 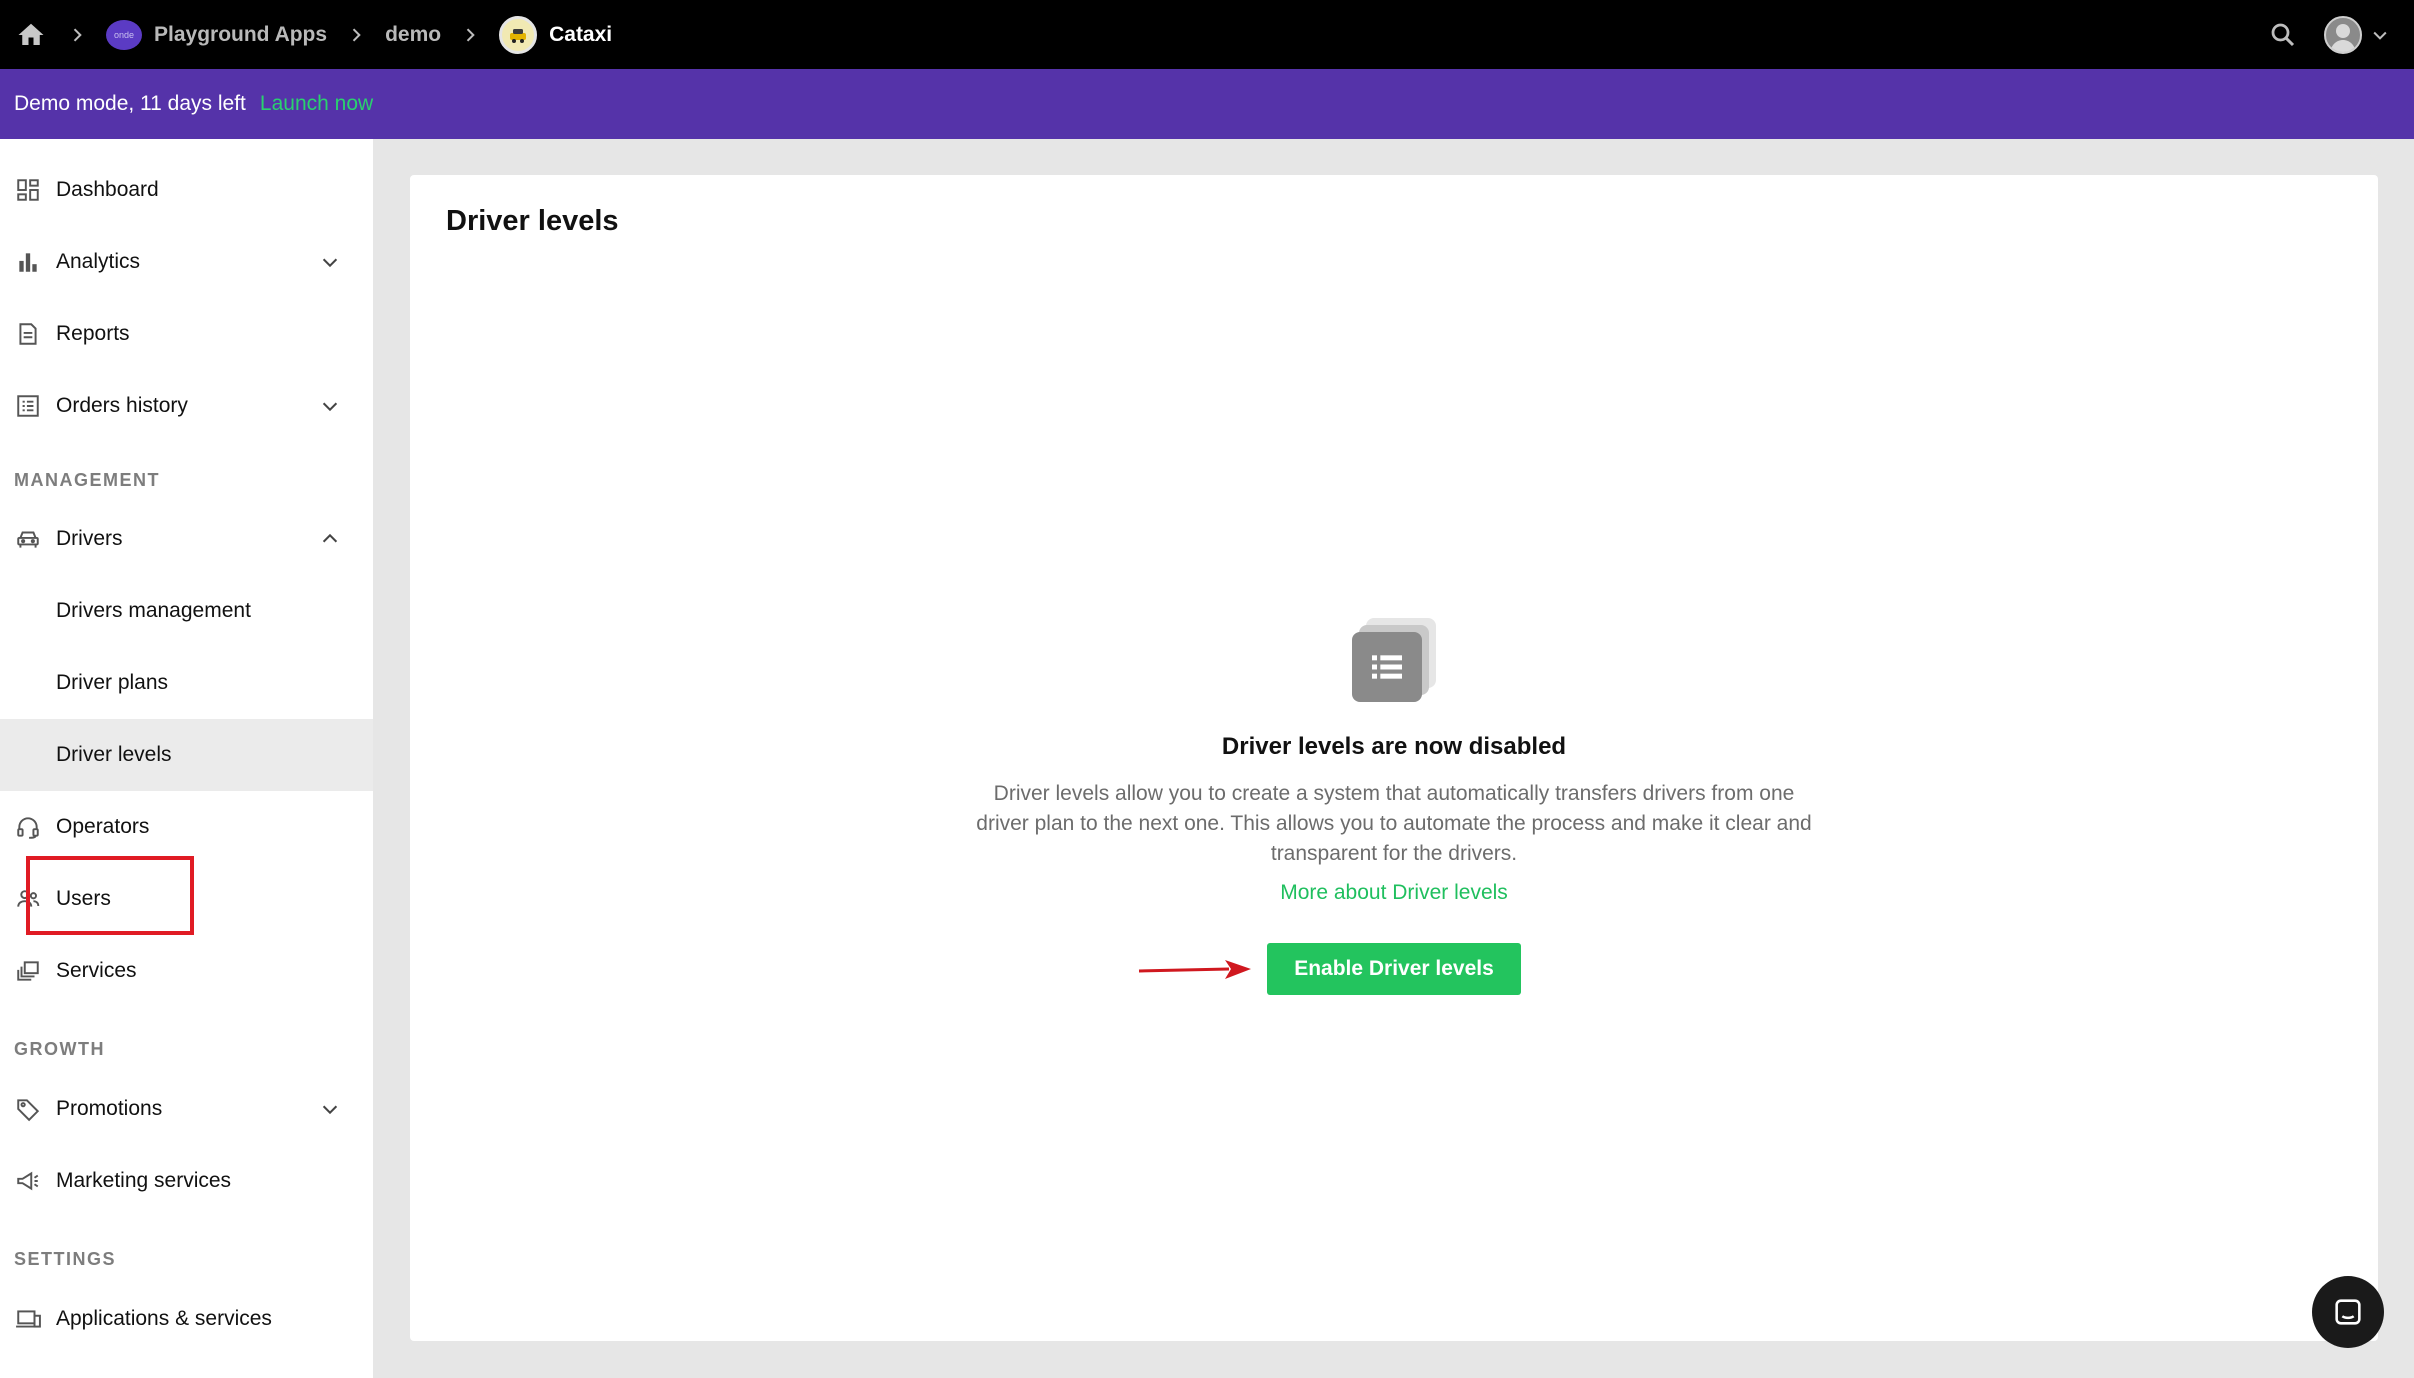 What do you see at coordinates (186, 899) in the screenshot?
I see `sidebar-item-users: Users` at bounding box center [186, 899].